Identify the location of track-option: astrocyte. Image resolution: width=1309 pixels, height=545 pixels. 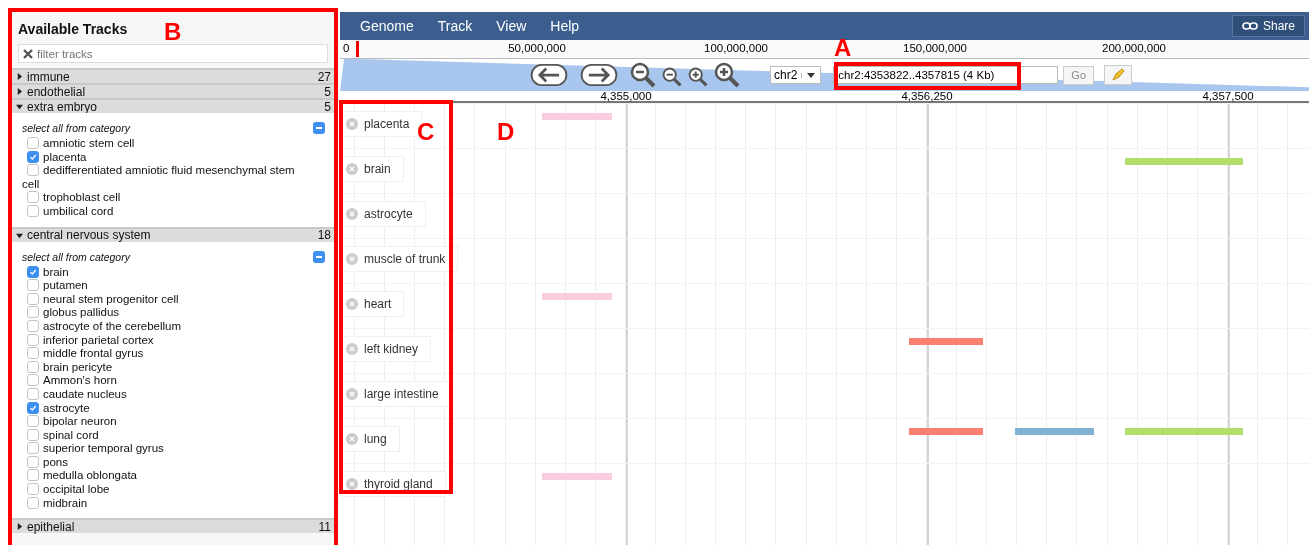
(163, 408).